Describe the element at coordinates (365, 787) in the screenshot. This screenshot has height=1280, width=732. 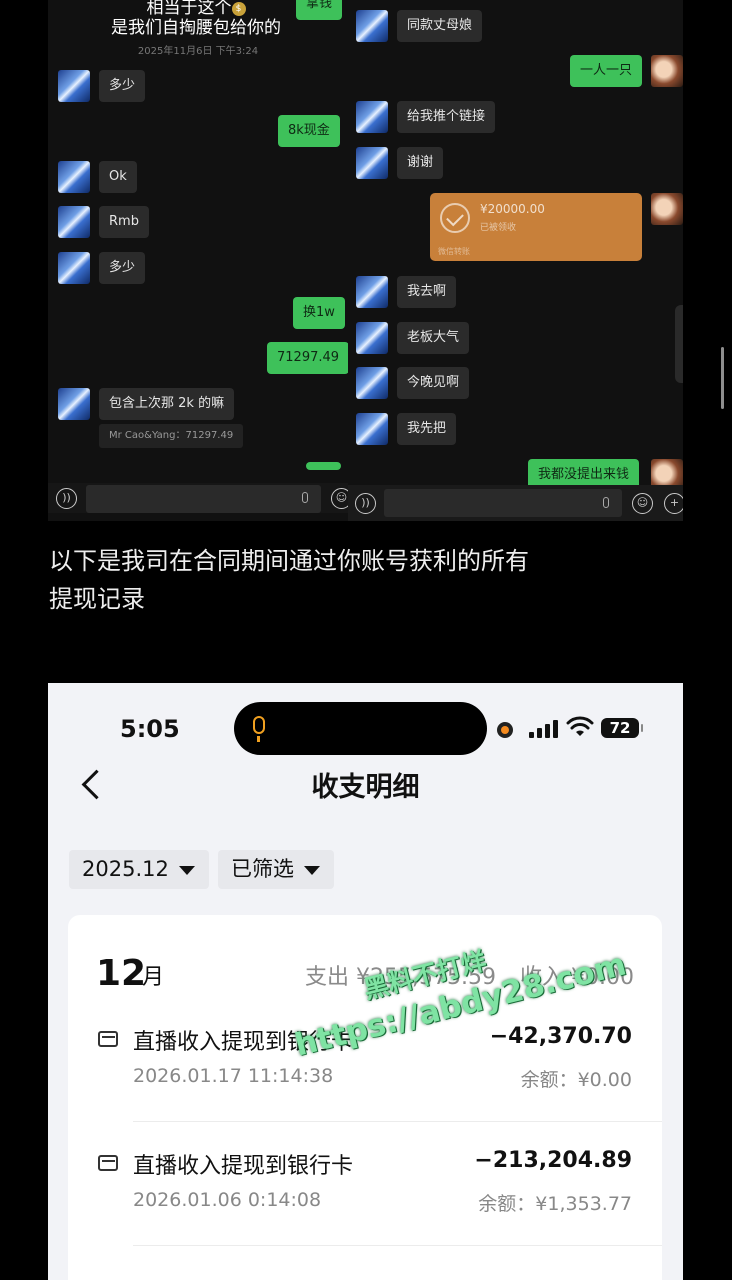
I see `page-title: 收支明细` at that location.